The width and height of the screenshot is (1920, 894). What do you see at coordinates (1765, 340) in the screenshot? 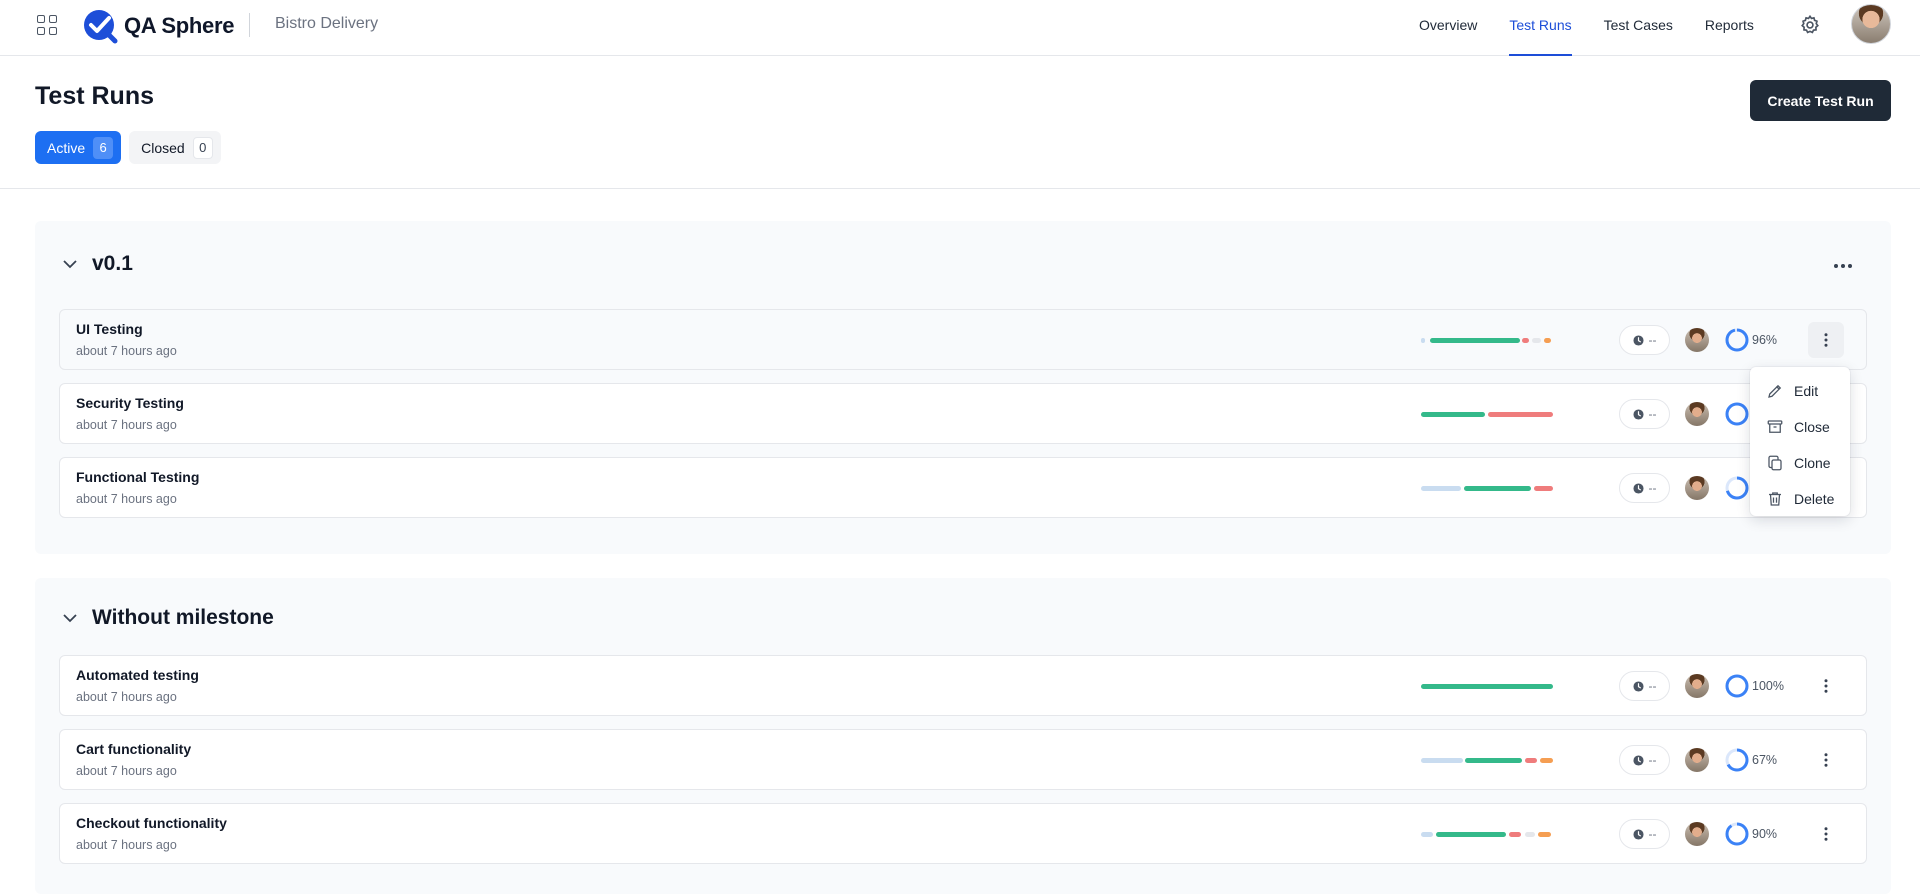
I see `progress-percent: 96%` at bounding box center [1765, 340].